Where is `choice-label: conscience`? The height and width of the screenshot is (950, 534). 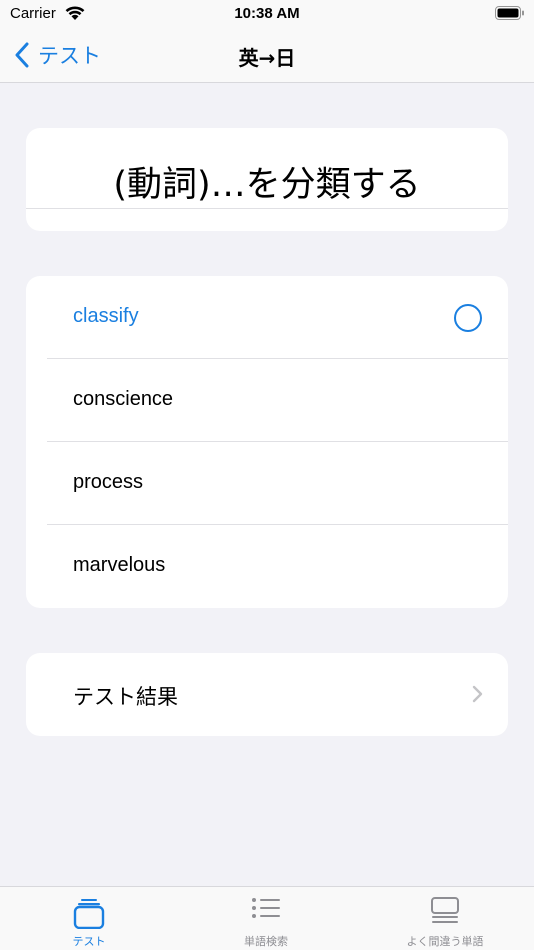
choice-label: conscience is located at coordinates (123, 399).